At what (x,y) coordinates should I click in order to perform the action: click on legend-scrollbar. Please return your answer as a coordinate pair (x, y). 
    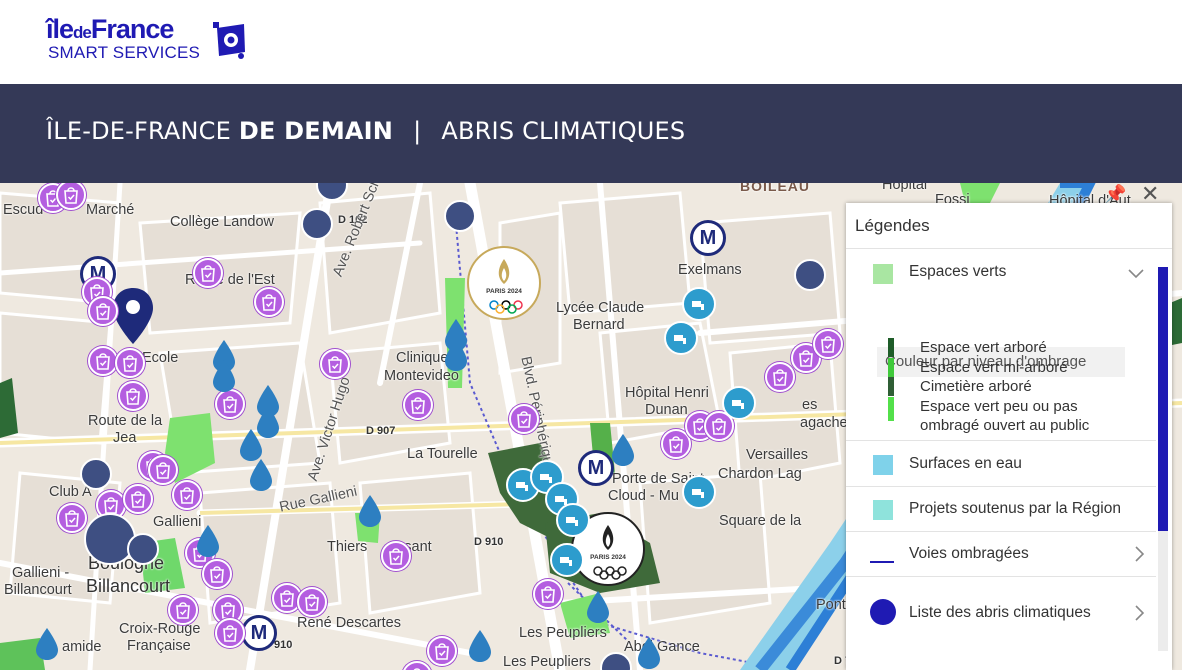
    Looking at the image, I should click on (1163, 459).